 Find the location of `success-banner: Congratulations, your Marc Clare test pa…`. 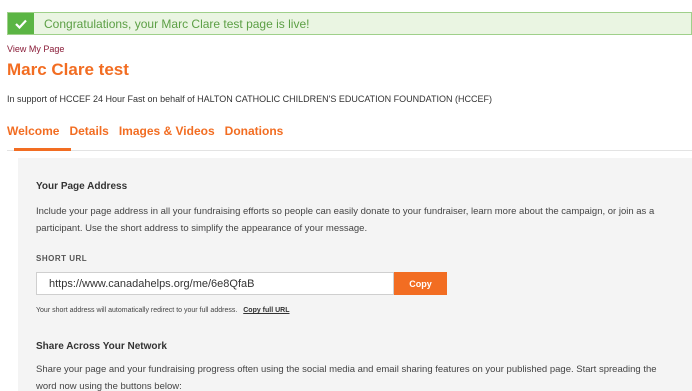

success-banner: Congratulations, your Marc Clare test pa… is located at coordinates (349, 23).